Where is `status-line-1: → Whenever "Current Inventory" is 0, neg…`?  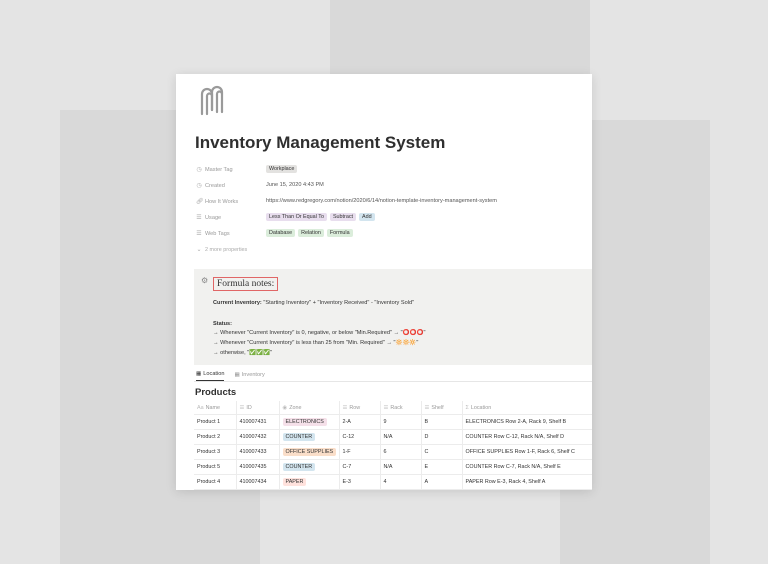 status-line-1: → Whenever "Current Inventory" is 0, neg… is located at coordinates (319, 333).